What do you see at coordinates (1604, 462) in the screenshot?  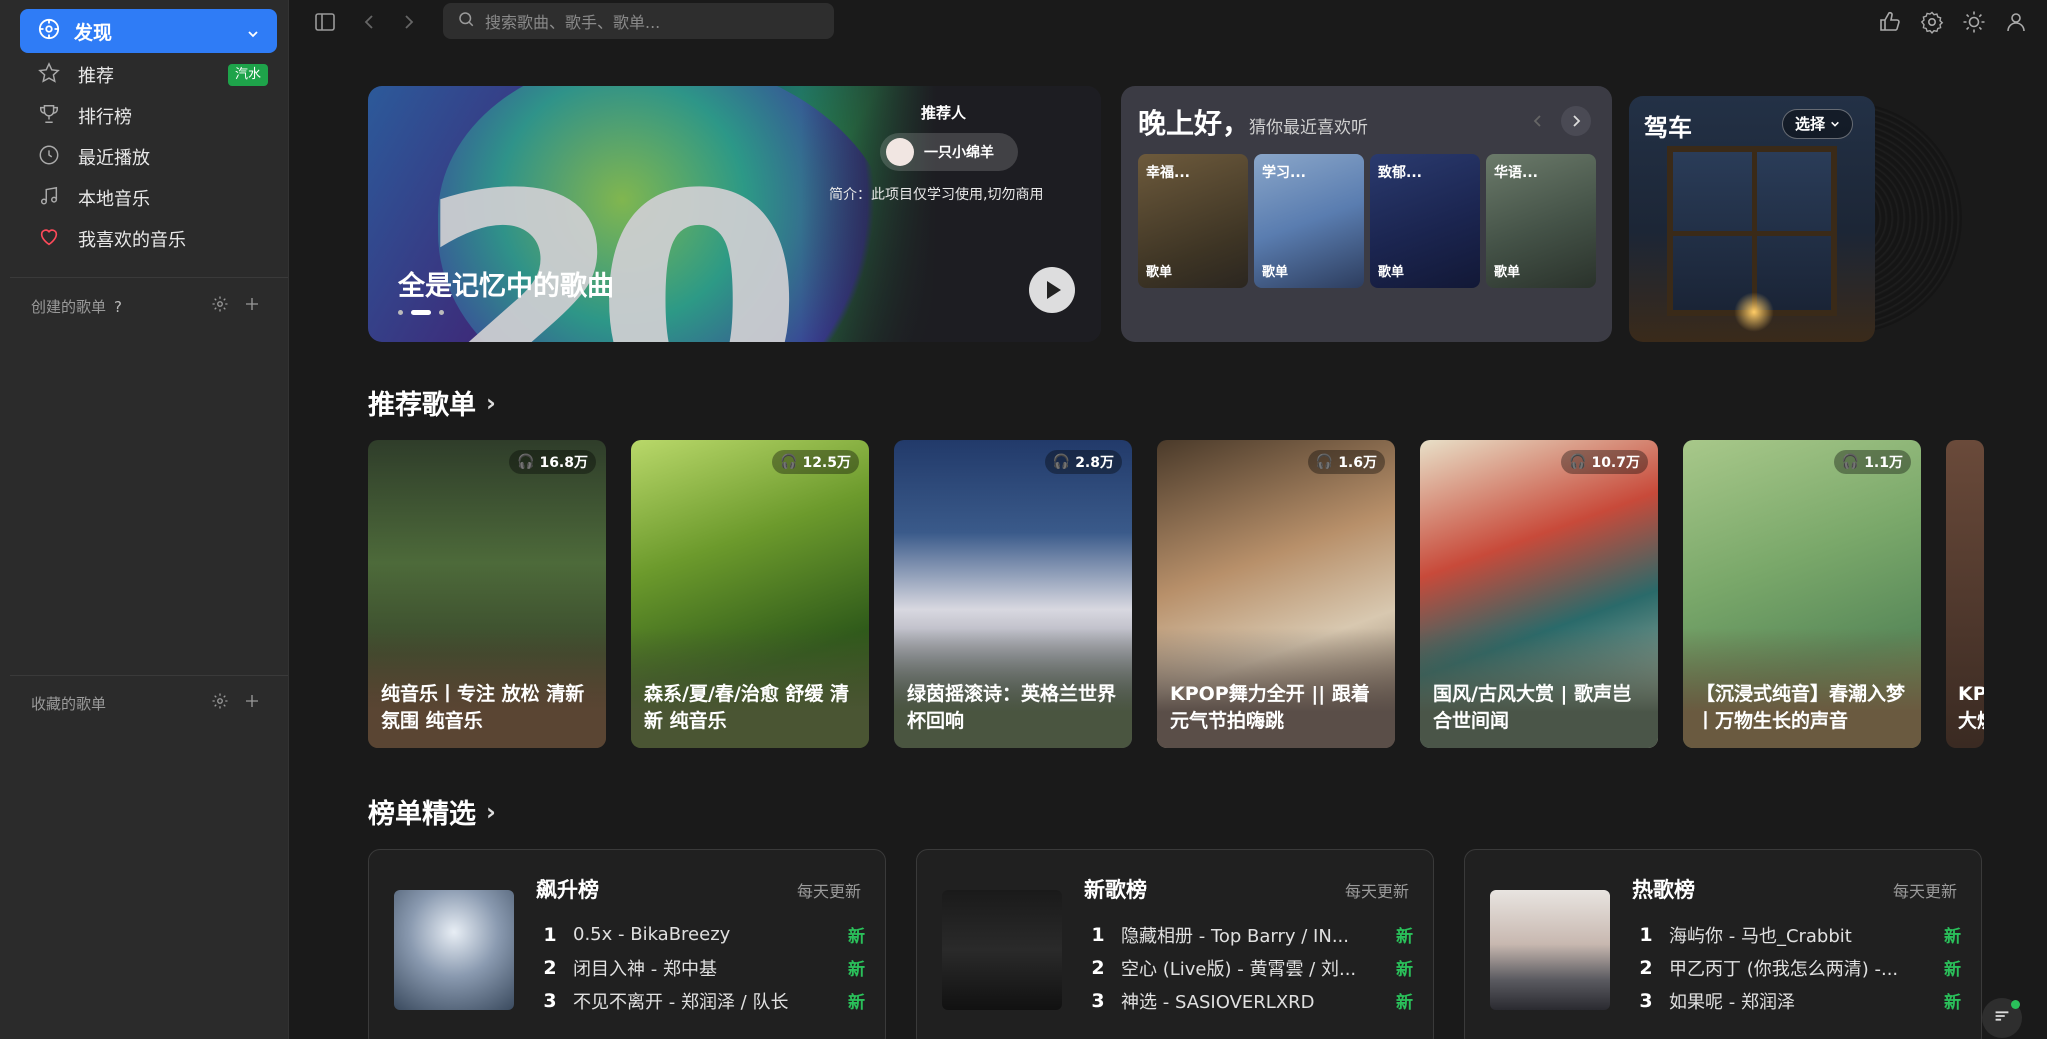 I see `play-count: 🎧 10.7万` at bounding box center [1604, 462].